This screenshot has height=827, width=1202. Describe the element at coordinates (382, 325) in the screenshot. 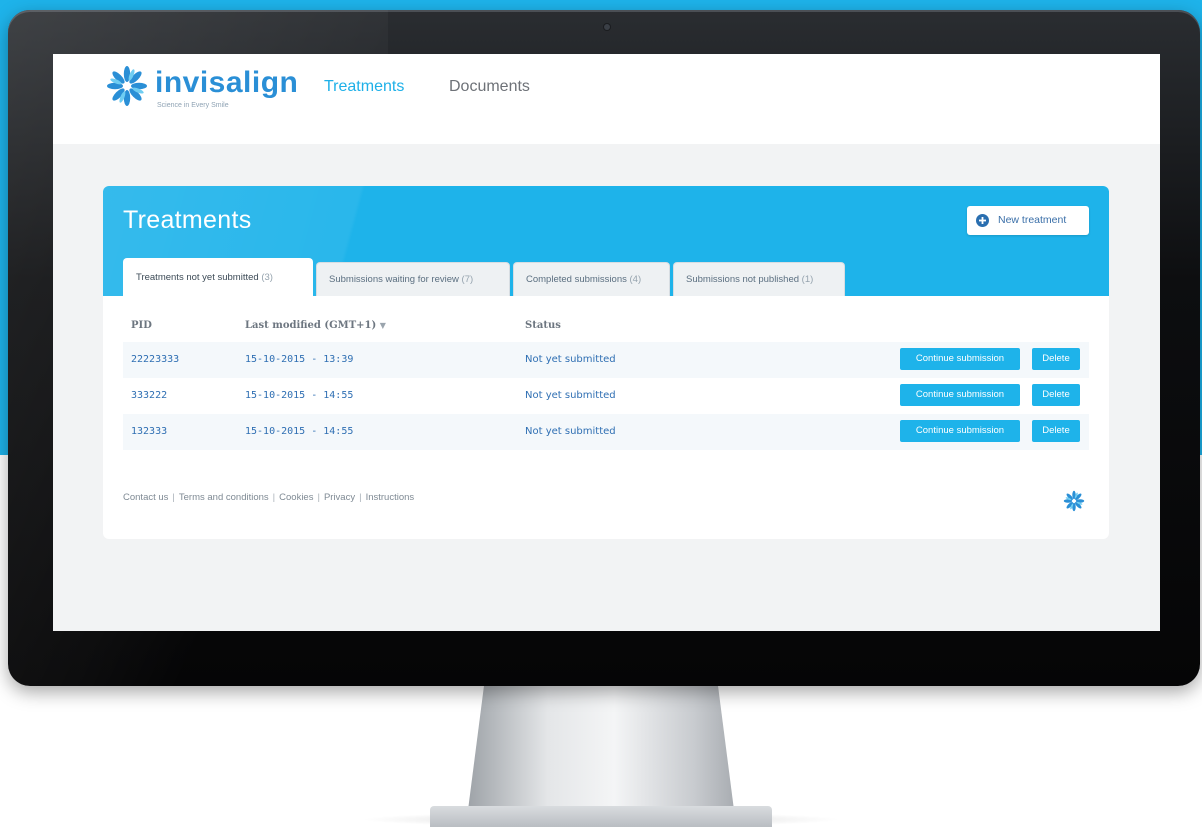

I see `caret-down-icon: ▼` at that location.